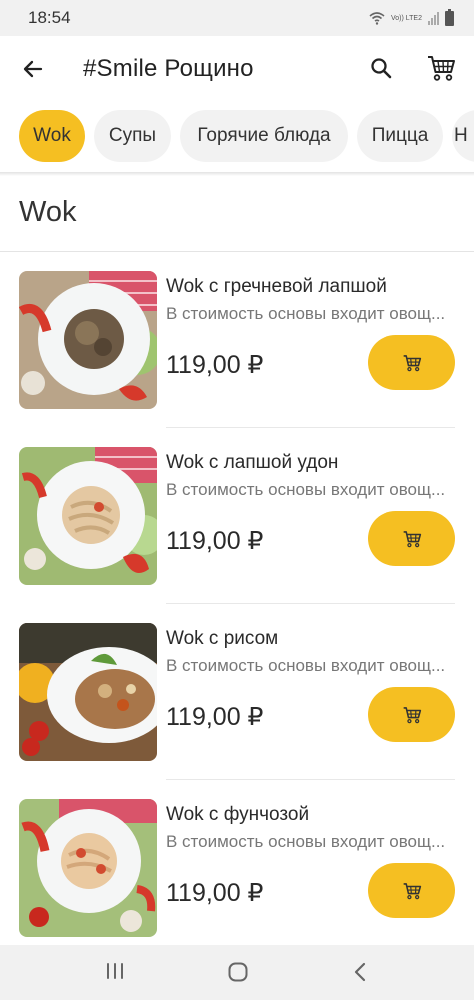 The image size is (474, 1000). What do you see at coordinates (222, 638) in the screenshot?
I see `product-name: Wok с рисом` at bounding box center [222, 638].